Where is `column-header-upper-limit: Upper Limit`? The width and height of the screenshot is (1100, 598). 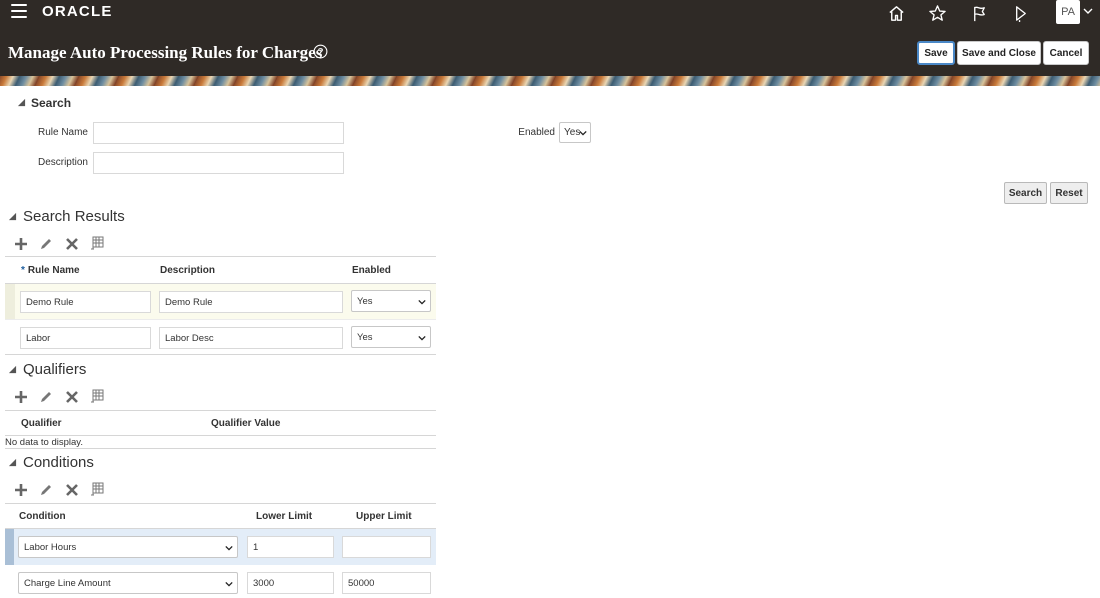 column-header-upper-limit: Upper Limit is located at coordinates (384, 516).